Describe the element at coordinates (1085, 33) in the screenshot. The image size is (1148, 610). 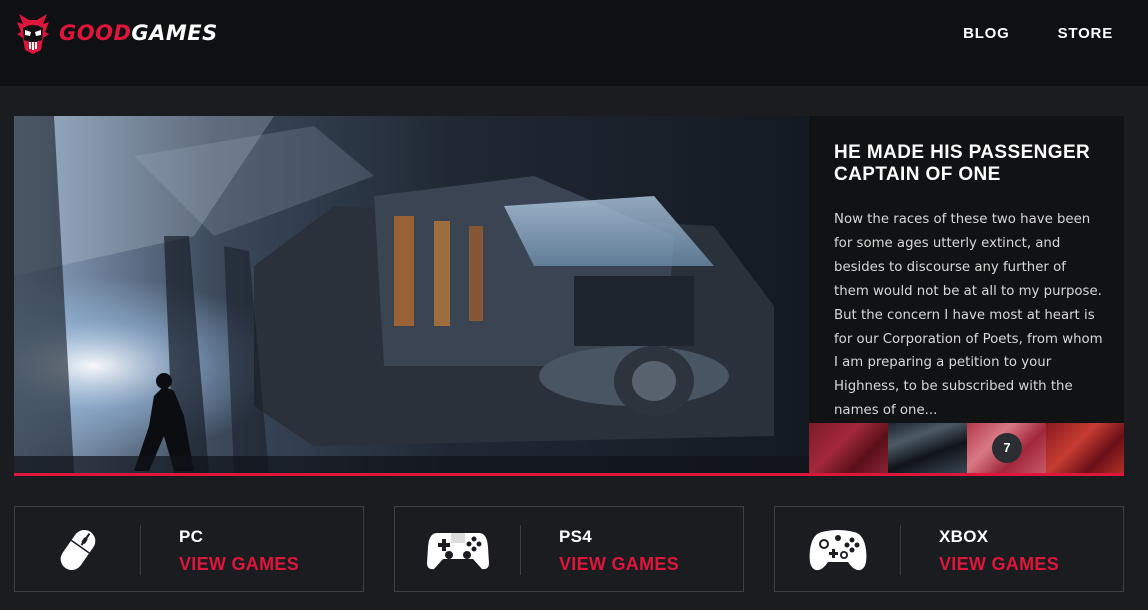
I see `nav-link-store: STORE` at that location.